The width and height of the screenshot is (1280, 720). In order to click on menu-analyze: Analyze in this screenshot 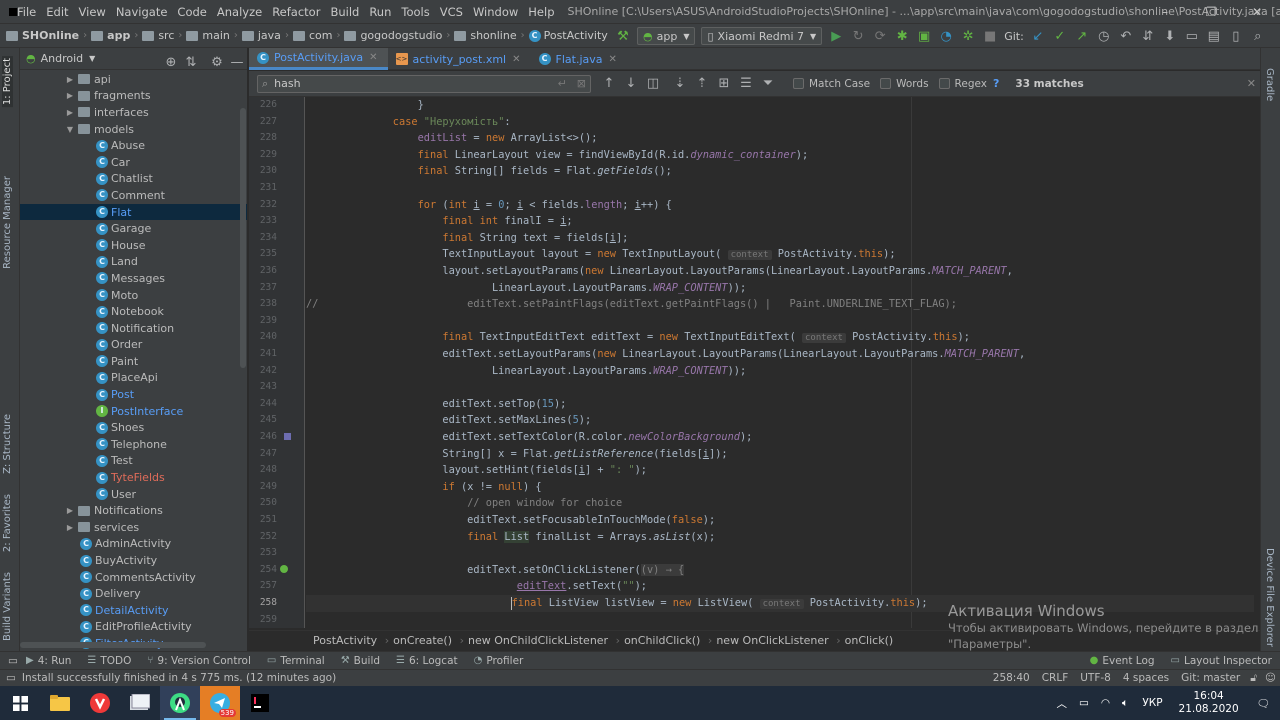, I will do `click(239, 12)`.